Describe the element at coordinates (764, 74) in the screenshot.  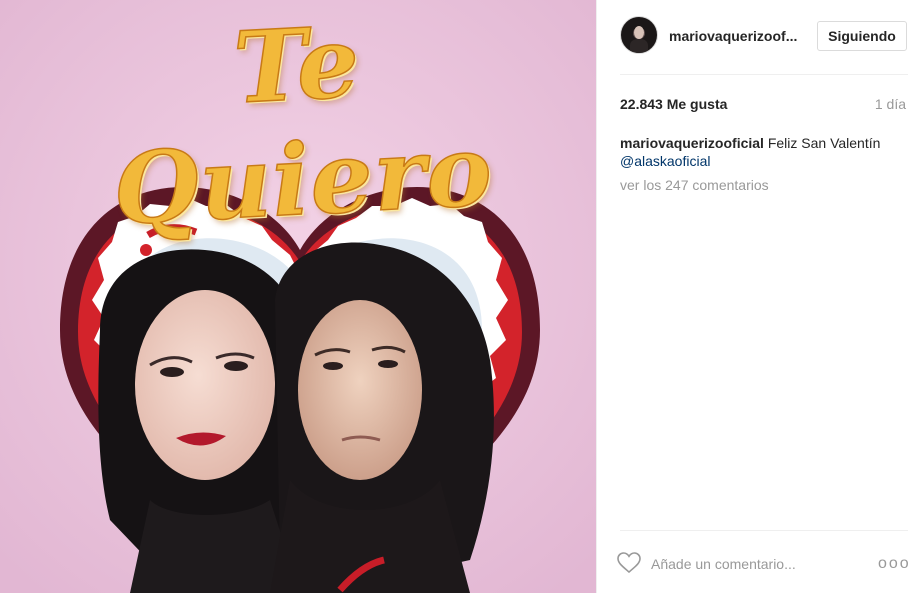
I see `header-divider` at that location.